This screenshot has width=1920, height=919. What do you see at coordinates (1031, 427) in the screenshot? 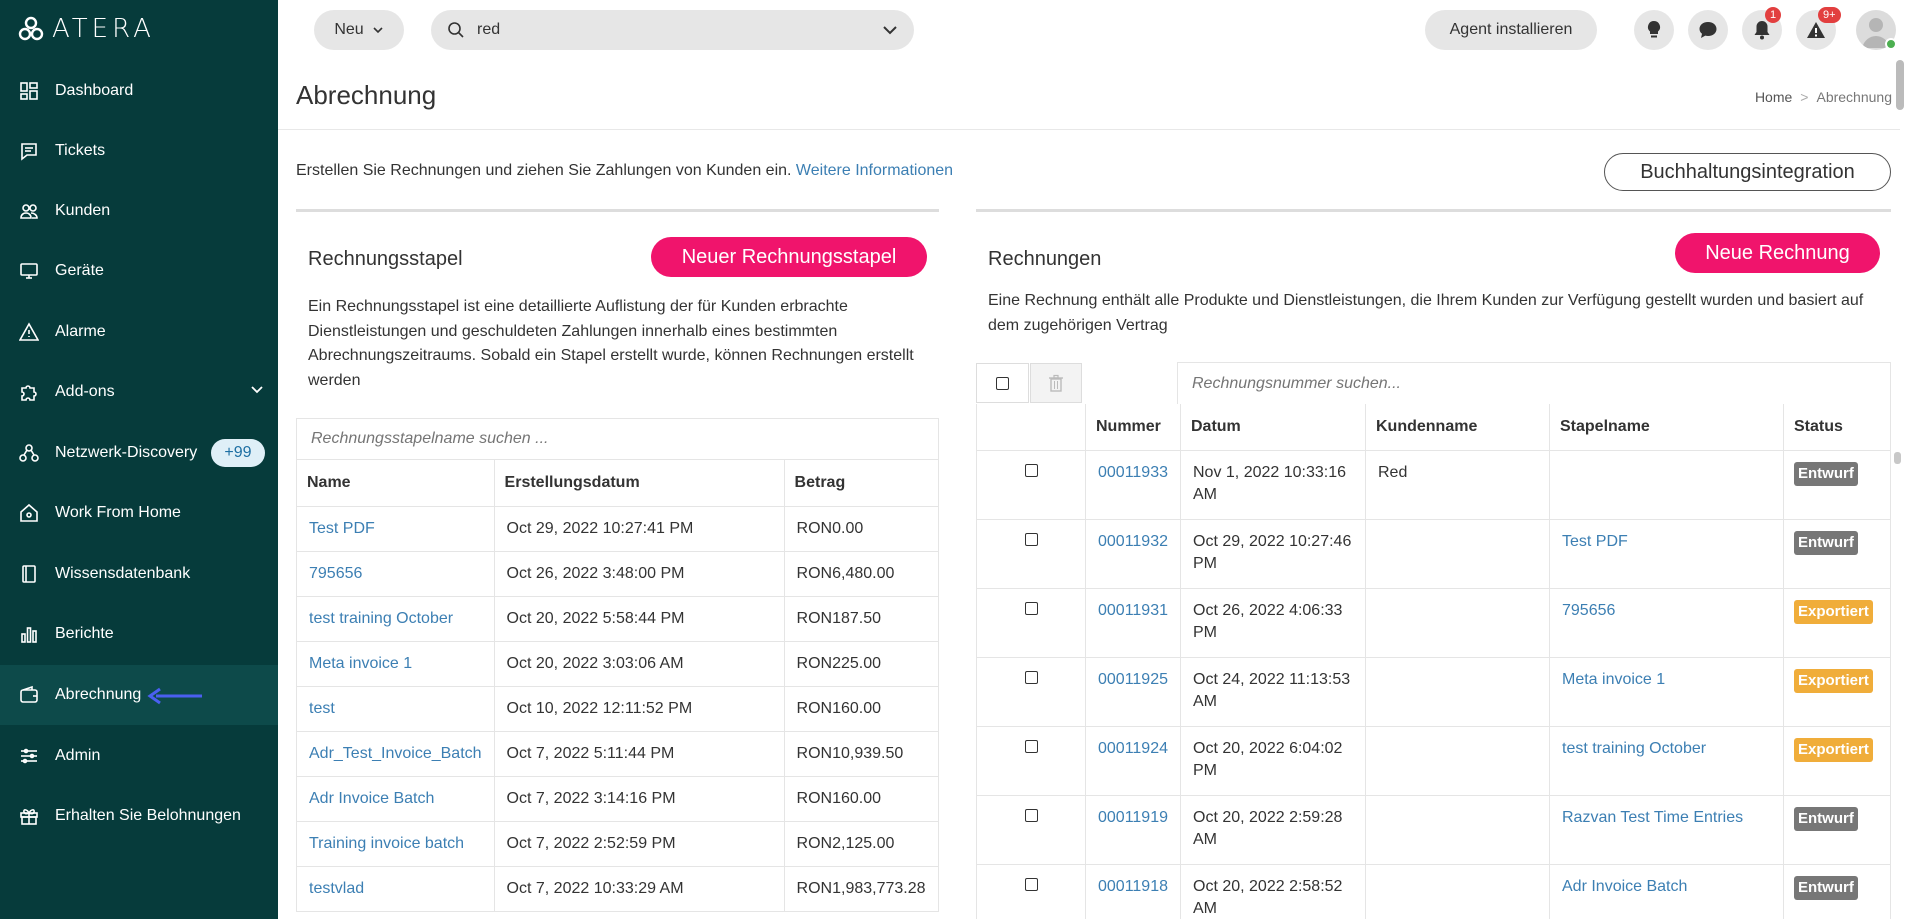
I see `column-header-select` at bounding box center [1031, 427].